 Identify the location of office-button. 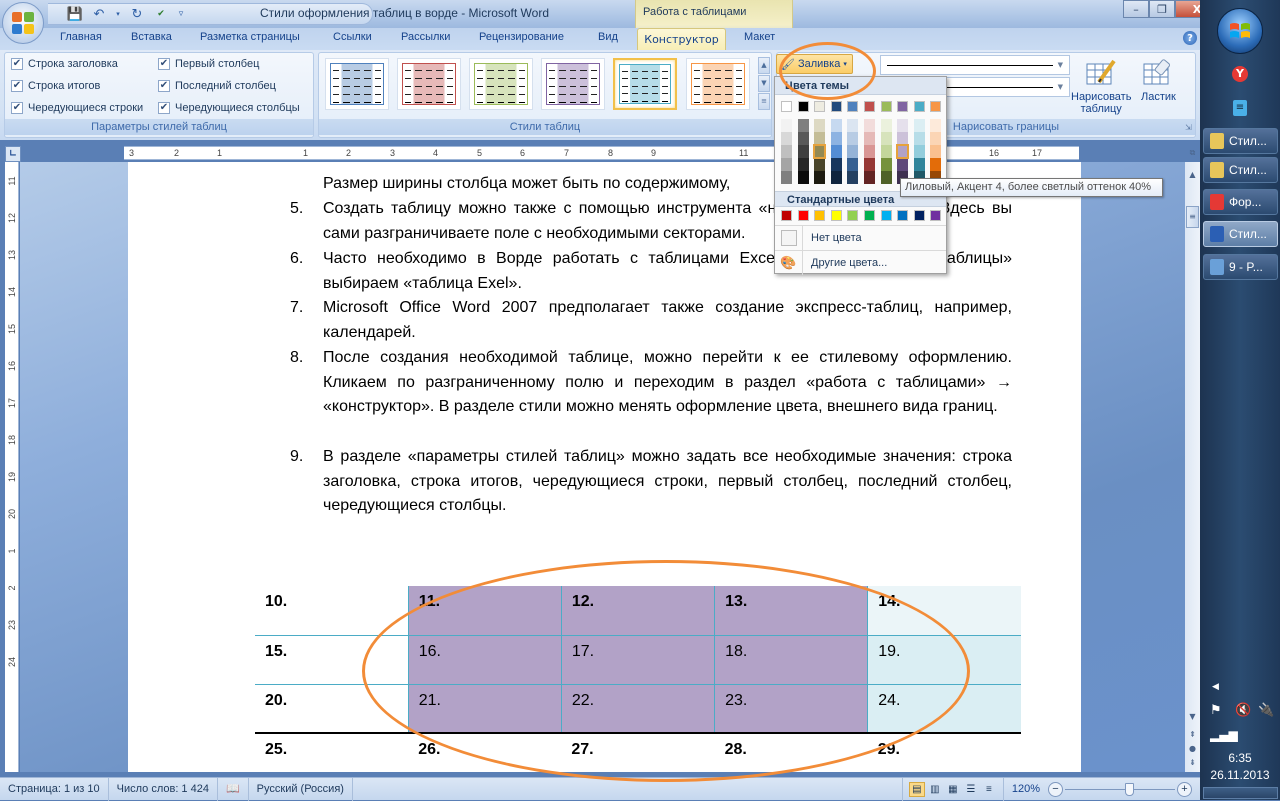
(23, 23).